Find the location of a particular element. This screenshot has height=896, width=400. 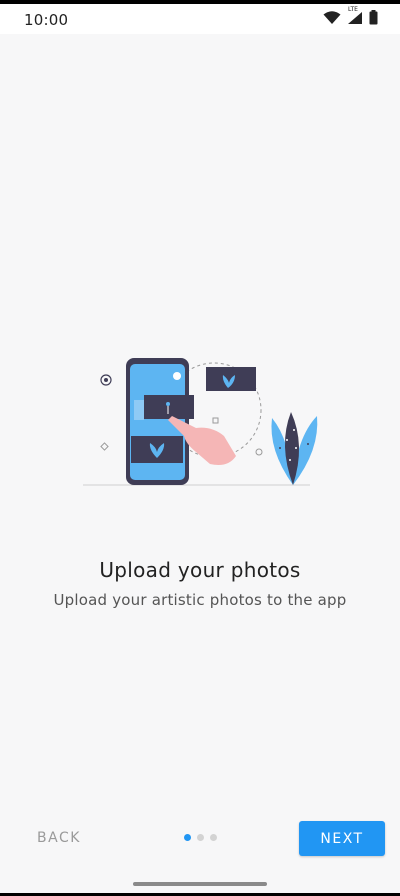

upload-photos-illustration is located at coordinates (200, 415).